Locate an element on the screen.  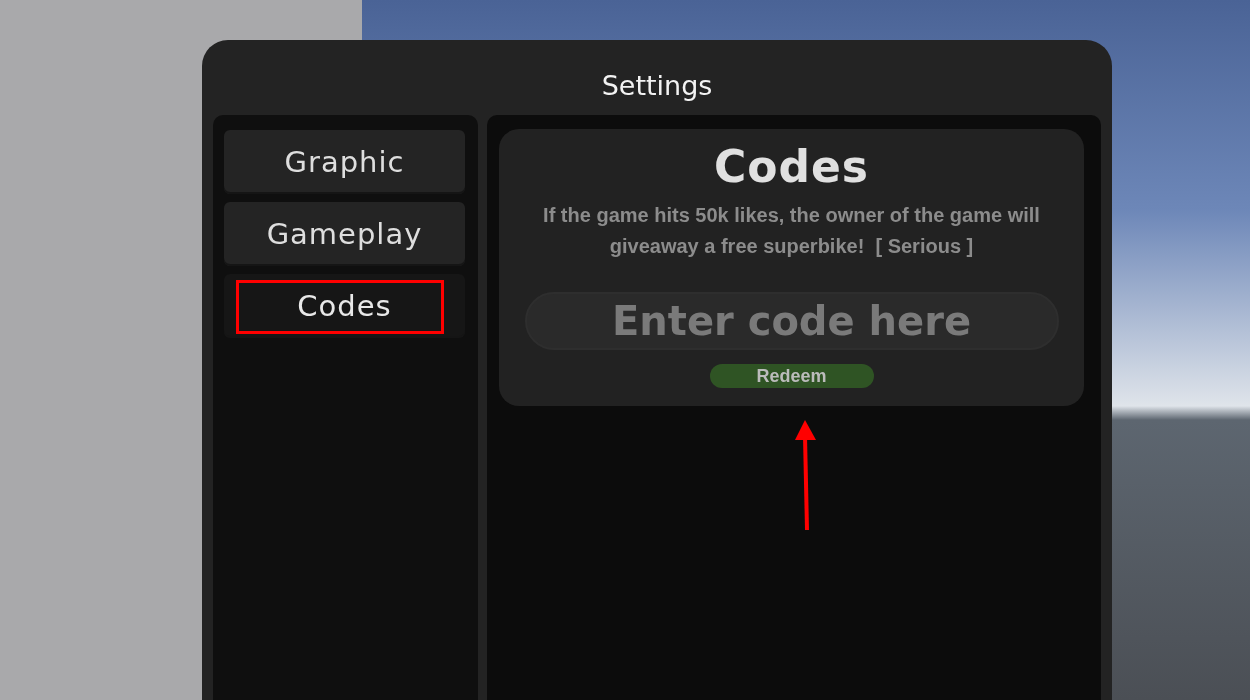
redeem-button: Redeem is located at coordinates (791, 376).